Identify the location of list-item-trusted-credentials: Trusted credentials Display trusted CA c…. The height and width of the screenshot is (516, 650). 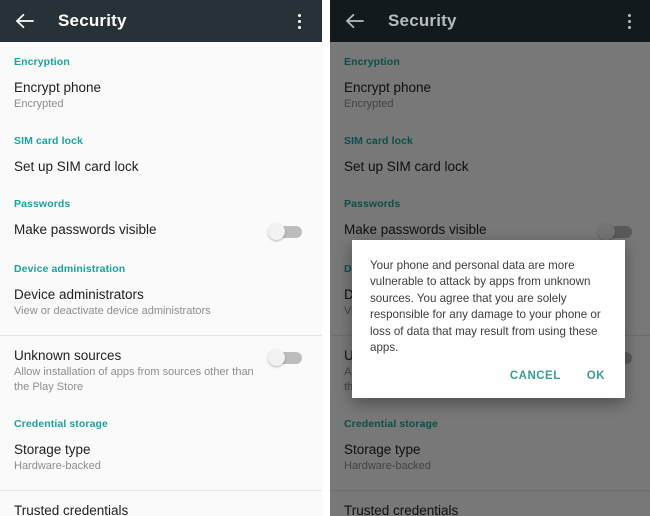
(161, 503).